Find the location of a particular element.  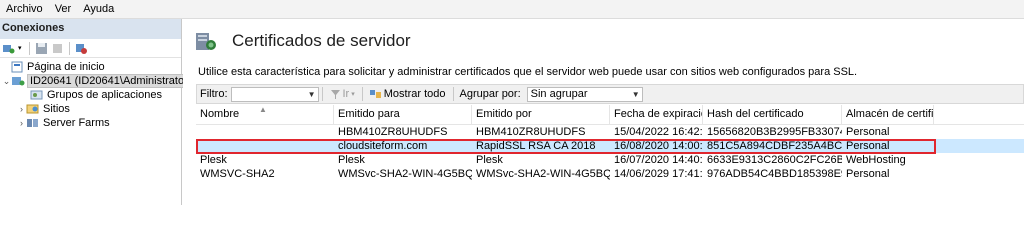

disconnect-icon is located at coordinates (81, 48).